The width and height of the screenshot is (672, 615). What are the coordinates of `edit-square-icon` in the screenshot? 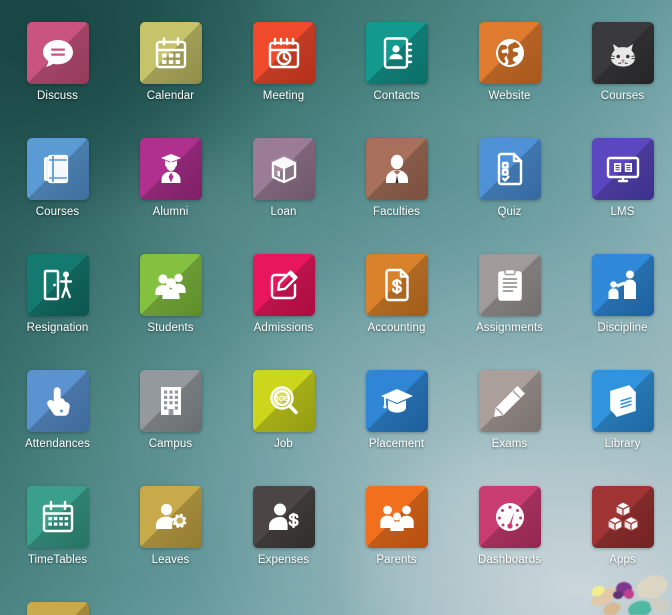 It's located at (284, 285).